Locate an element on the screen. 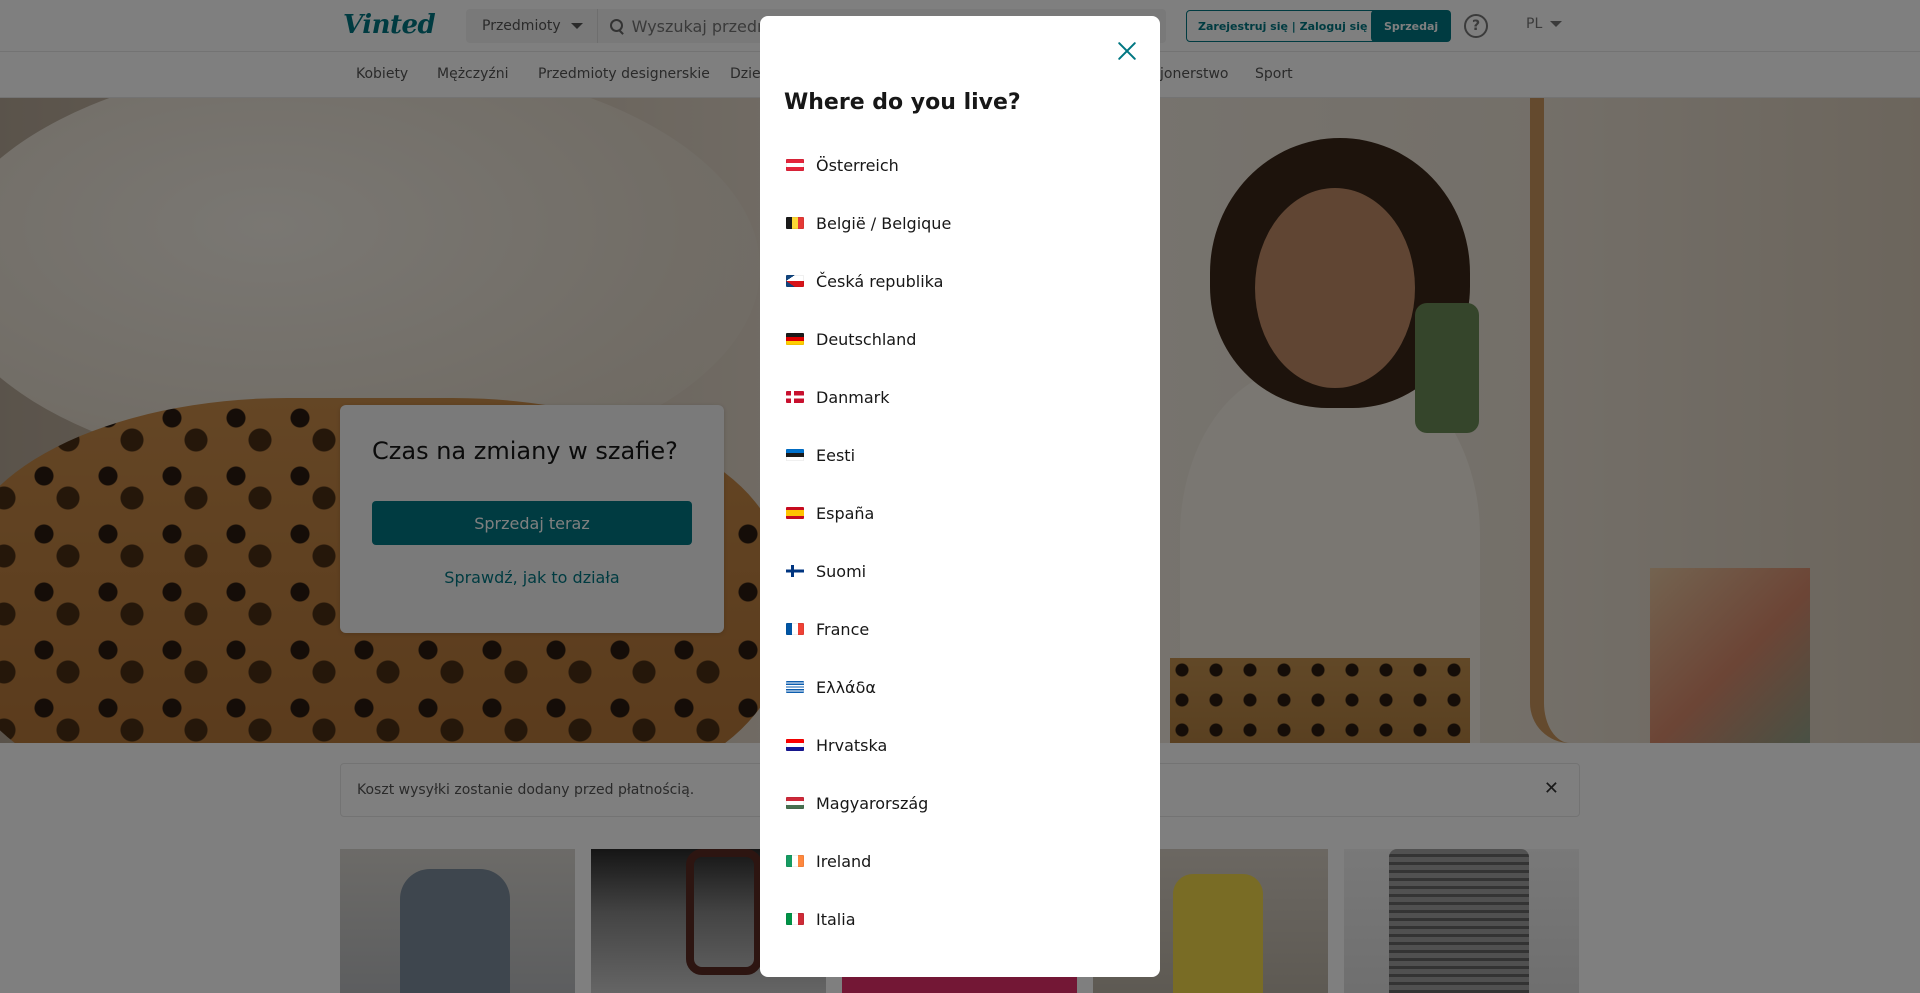  country-option: Österreich is located at coordinates (960, 165).